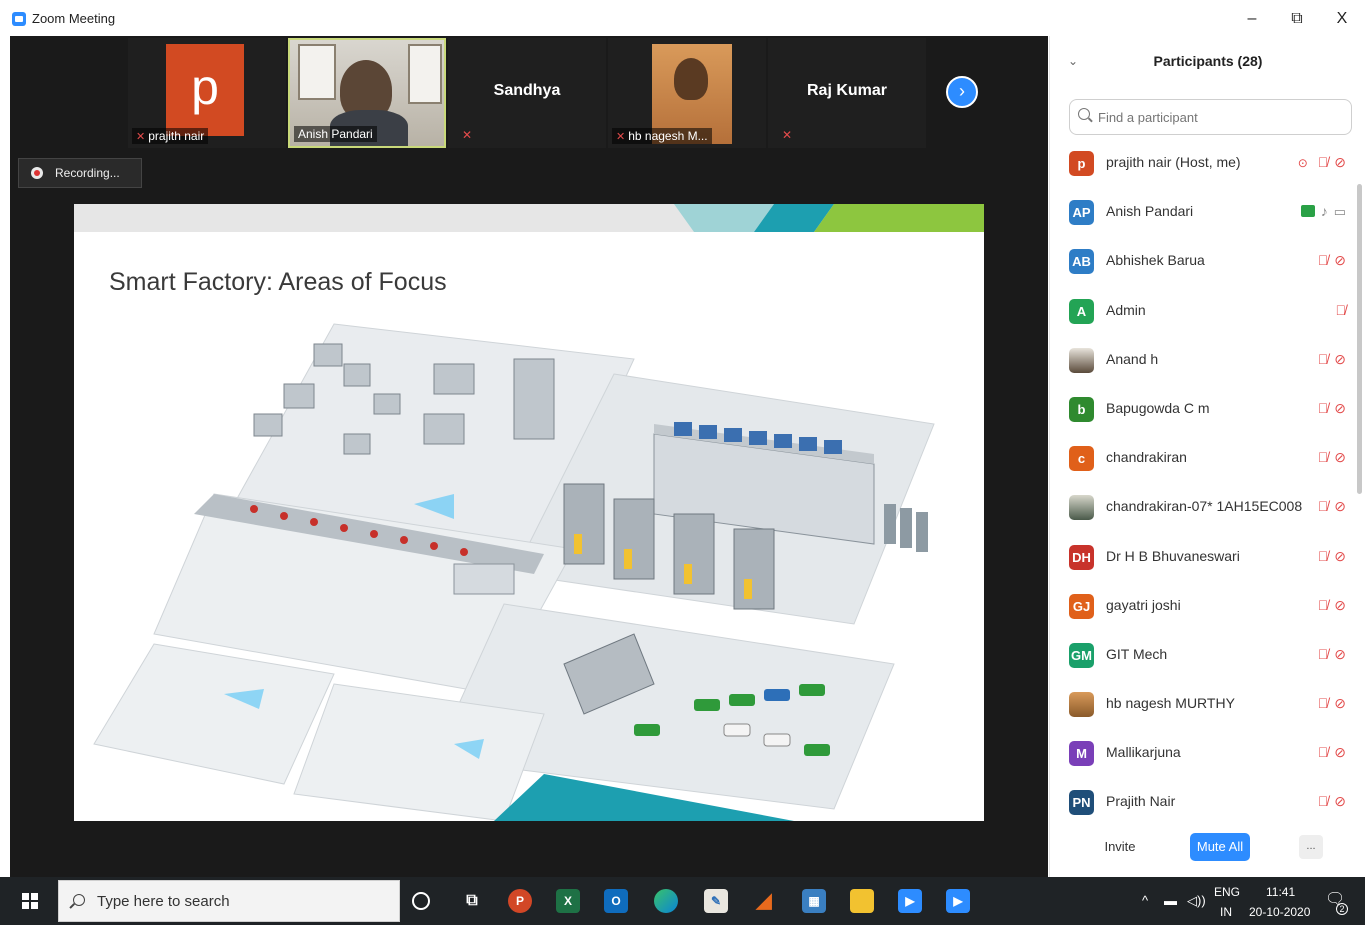 The image size is (1365, 925). Describe the element at coordinates (691, 79) in the screenshot. I see `participant-face` at that location.